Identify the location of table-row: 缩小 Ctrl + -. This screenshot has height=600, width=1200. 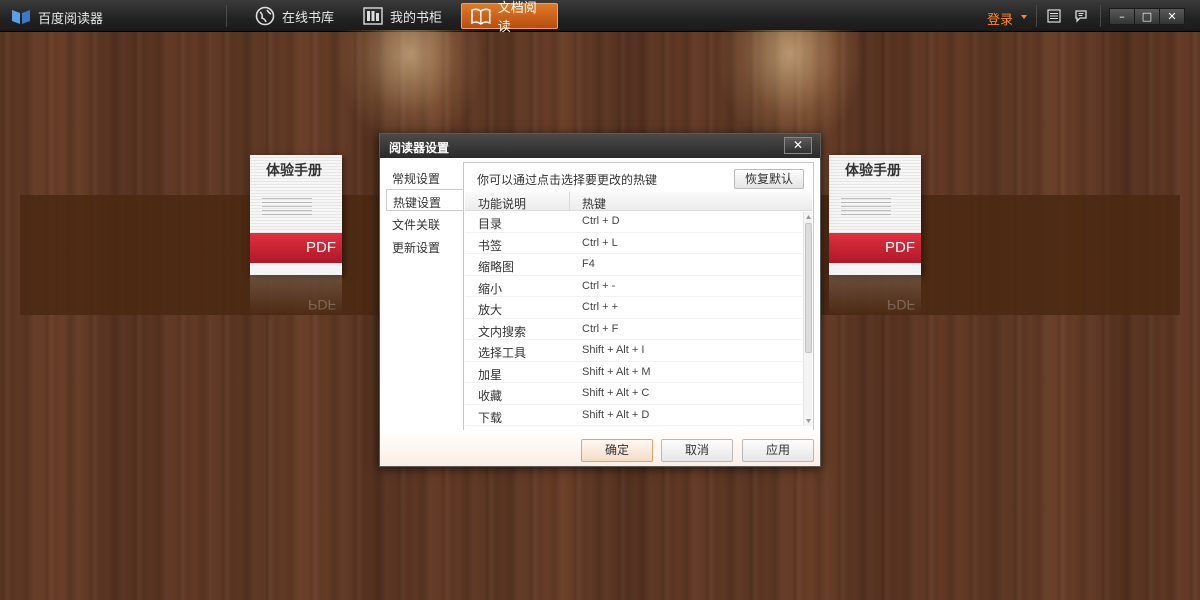
(633, 286).